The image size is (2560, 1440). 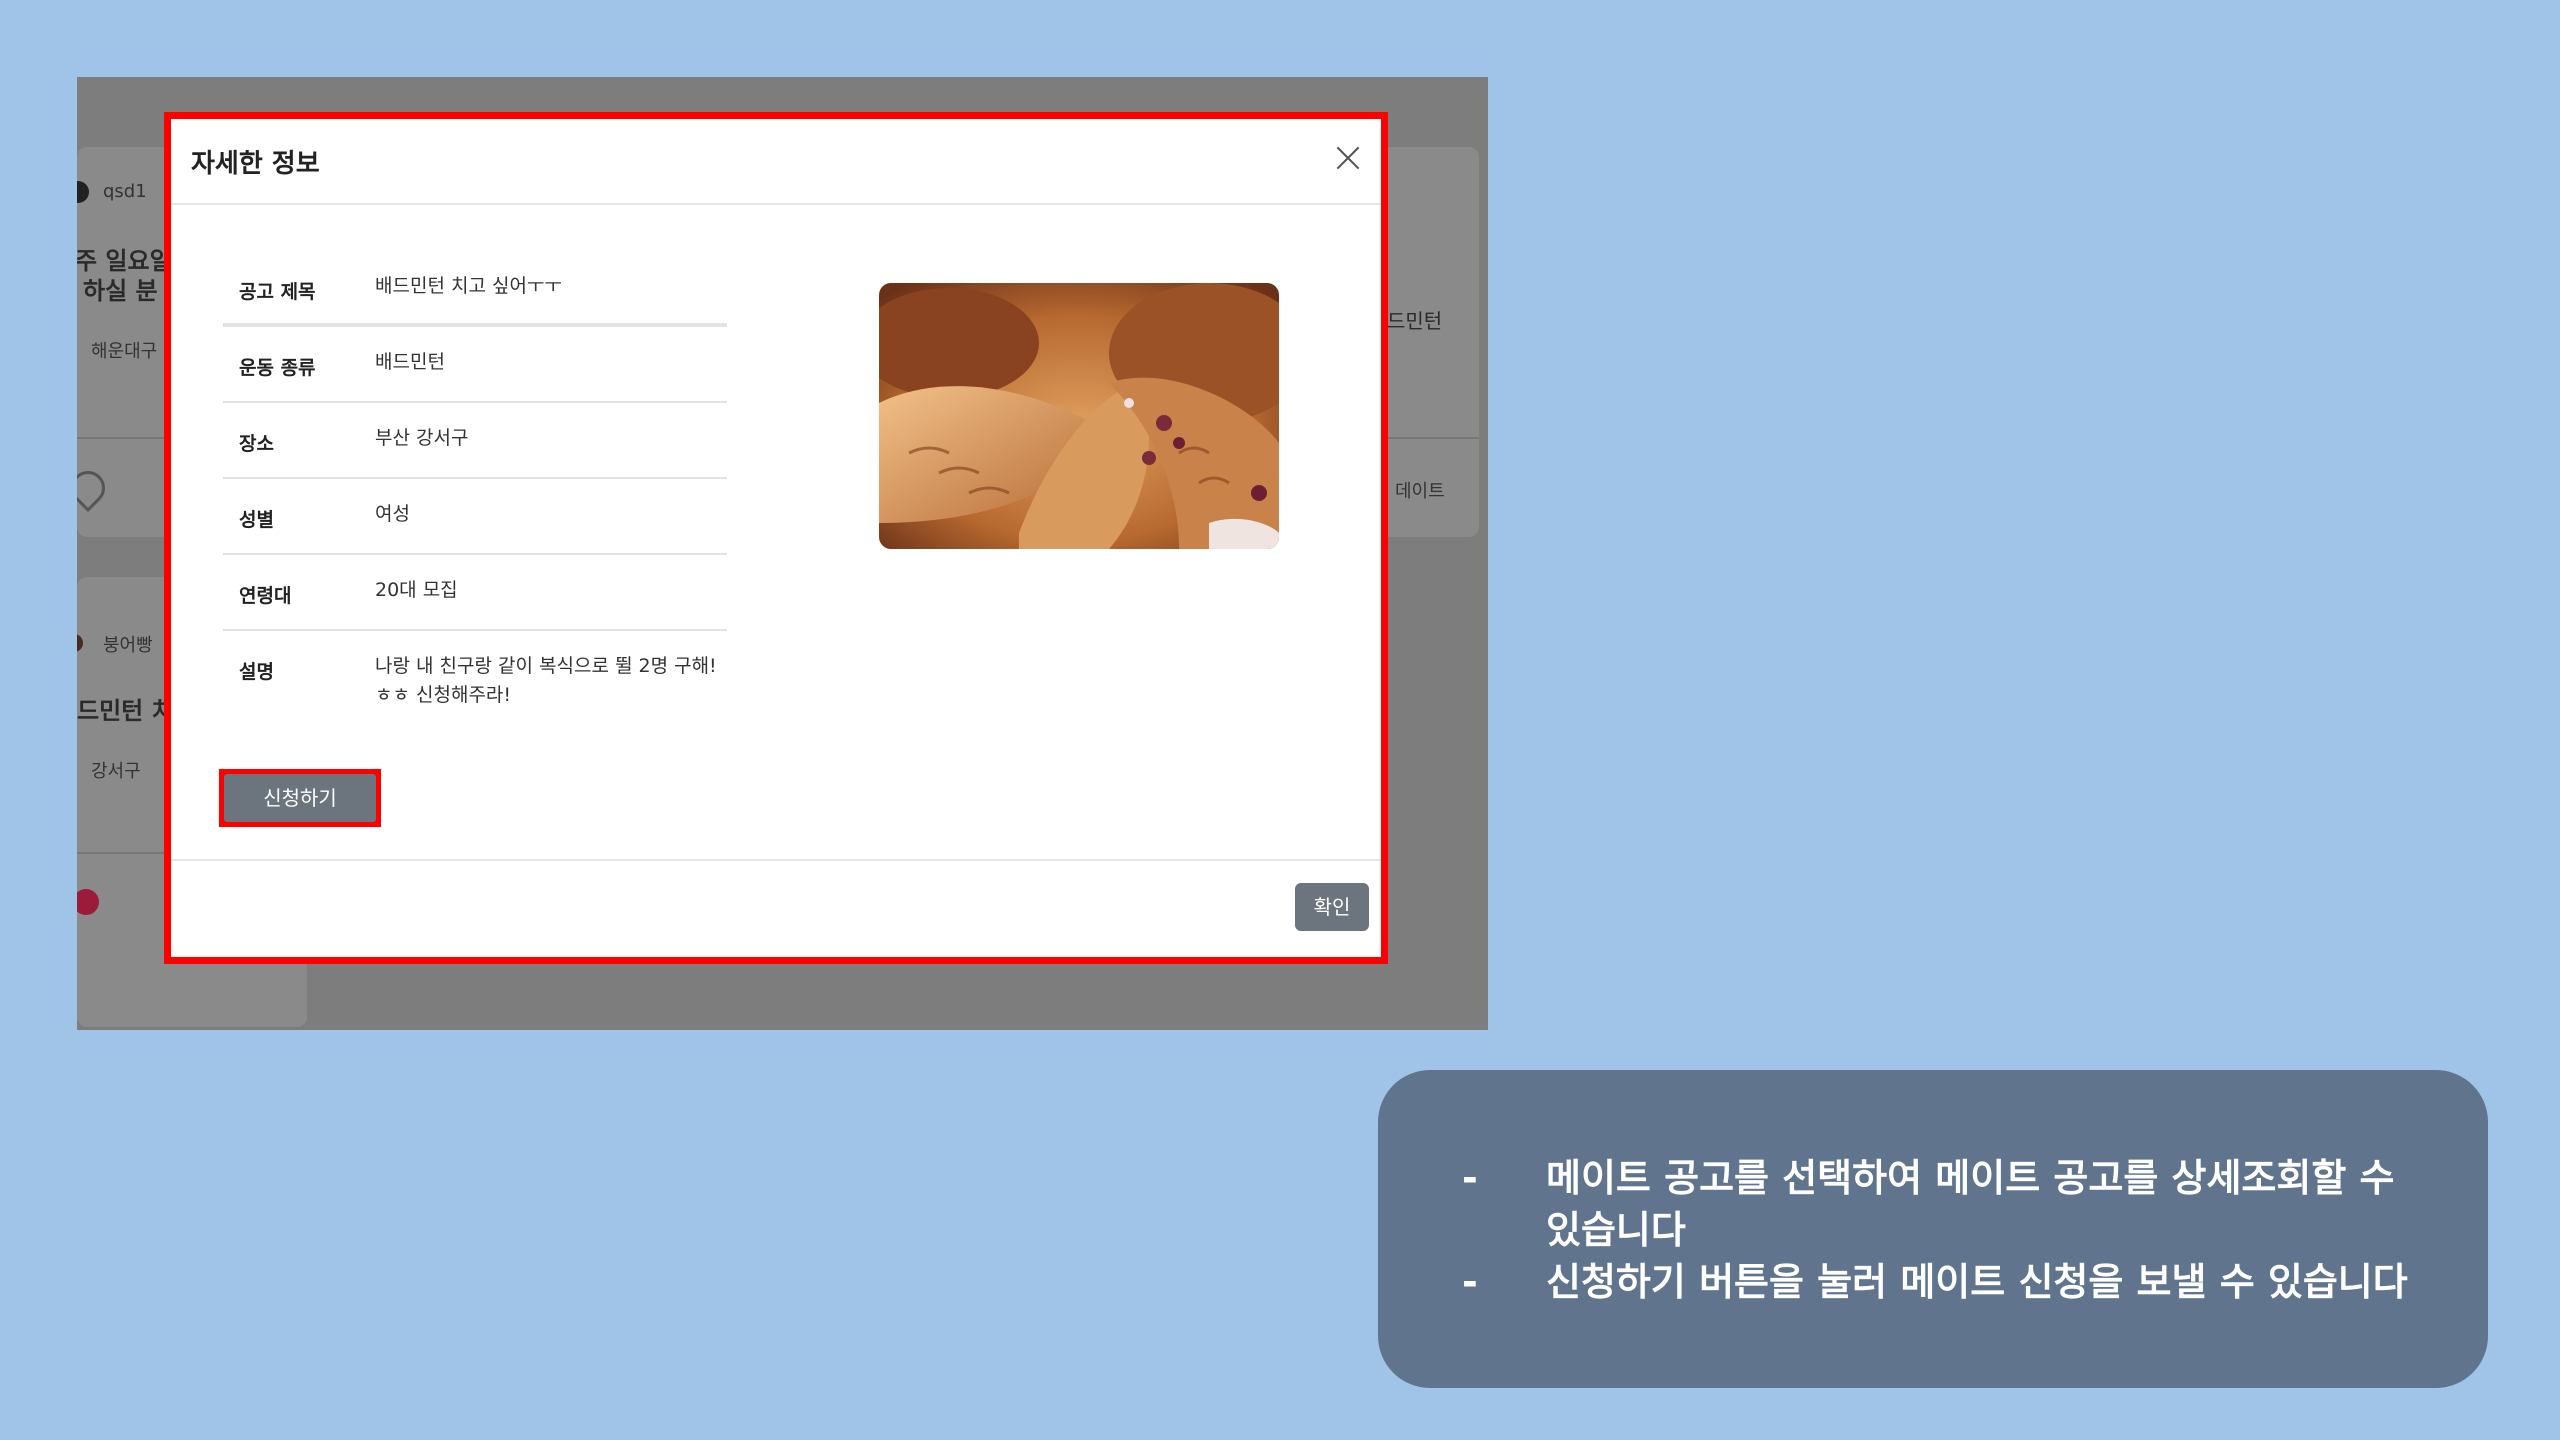 I want to click on apply-button-label: 신청하기, so click(x=300, y=798).